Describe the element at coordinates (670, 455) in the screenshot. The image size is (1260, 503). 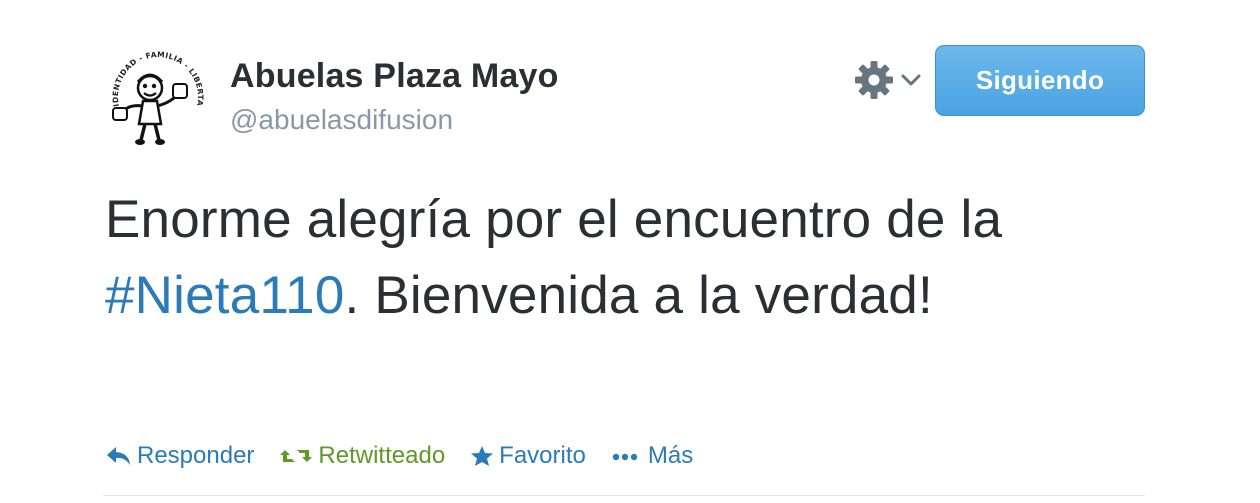
I see `more-label: Más` at that location.